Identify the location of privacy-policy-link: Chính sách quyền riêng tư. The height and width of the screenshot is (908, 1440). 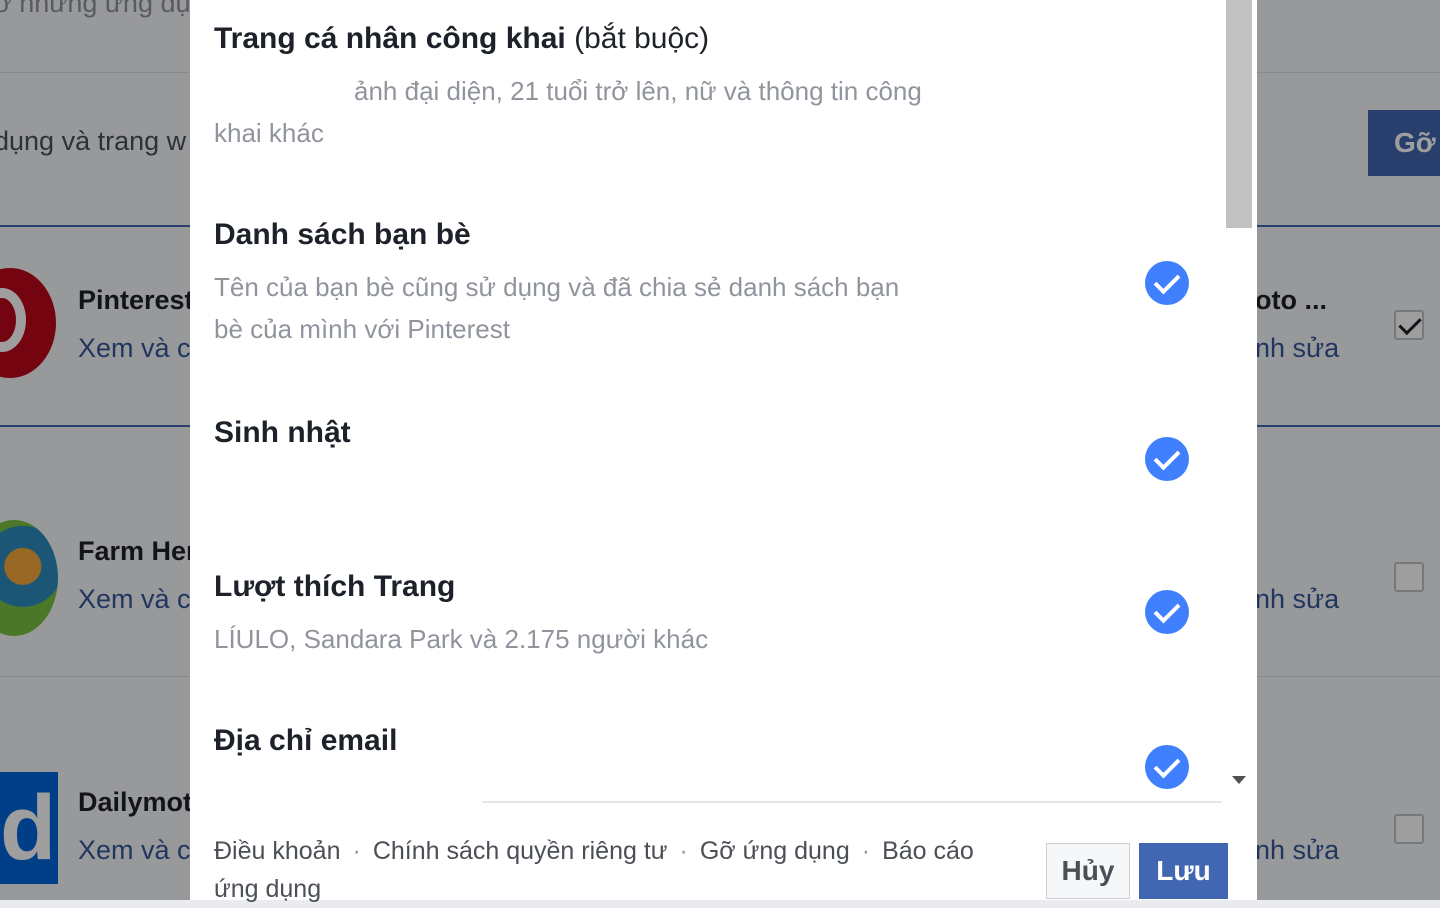
(520, 851).